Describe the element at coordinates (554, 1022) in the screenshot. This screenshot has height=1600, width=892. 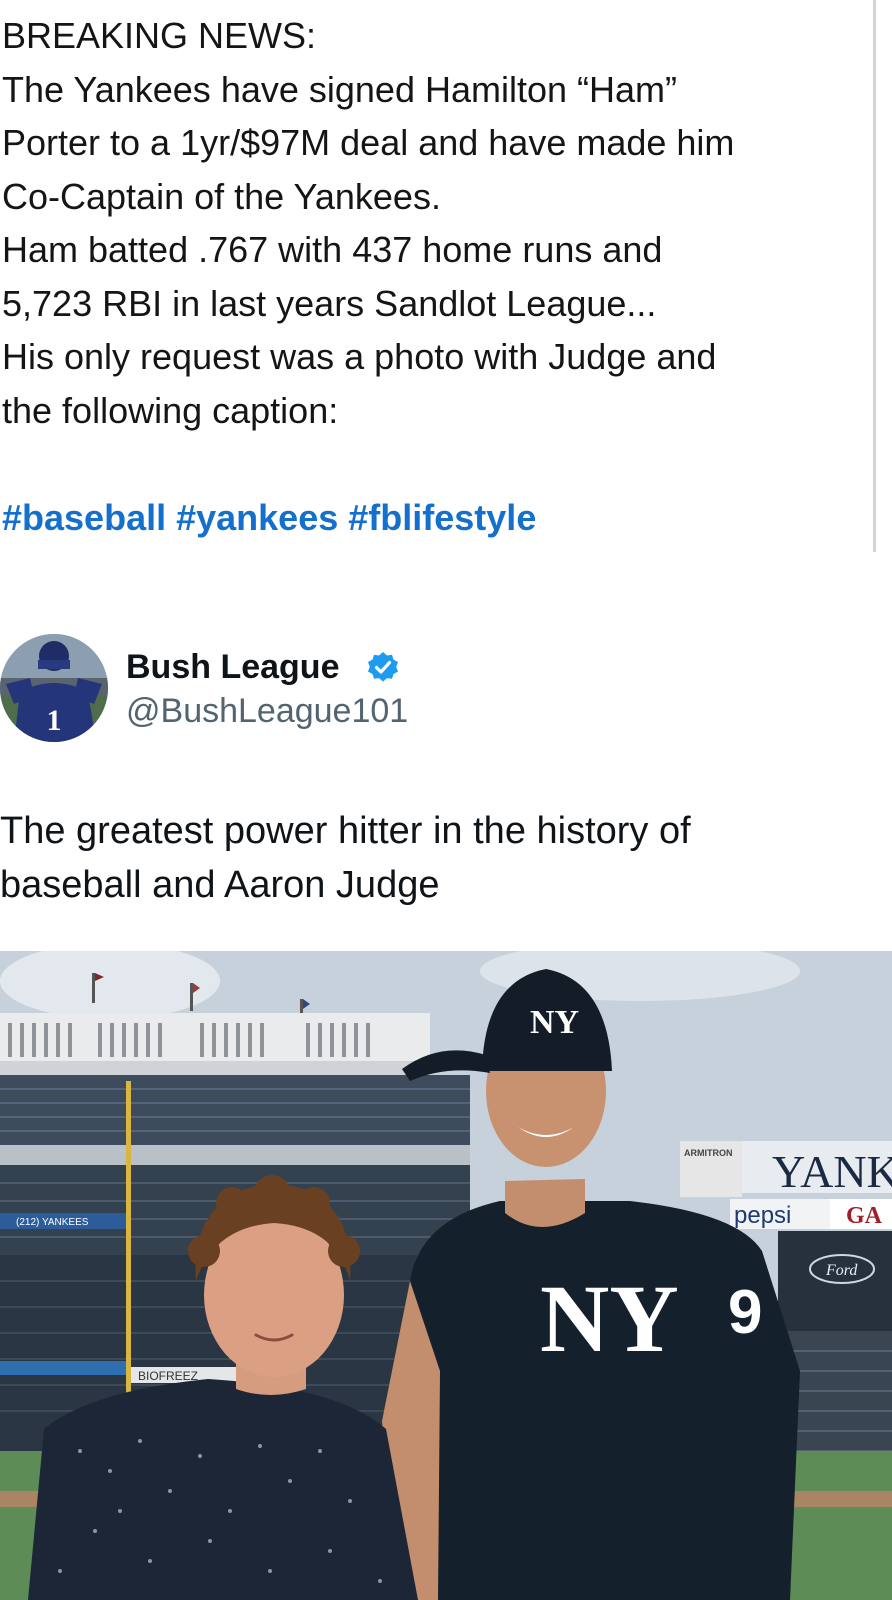
I see `cap-logo: NY` at that location.